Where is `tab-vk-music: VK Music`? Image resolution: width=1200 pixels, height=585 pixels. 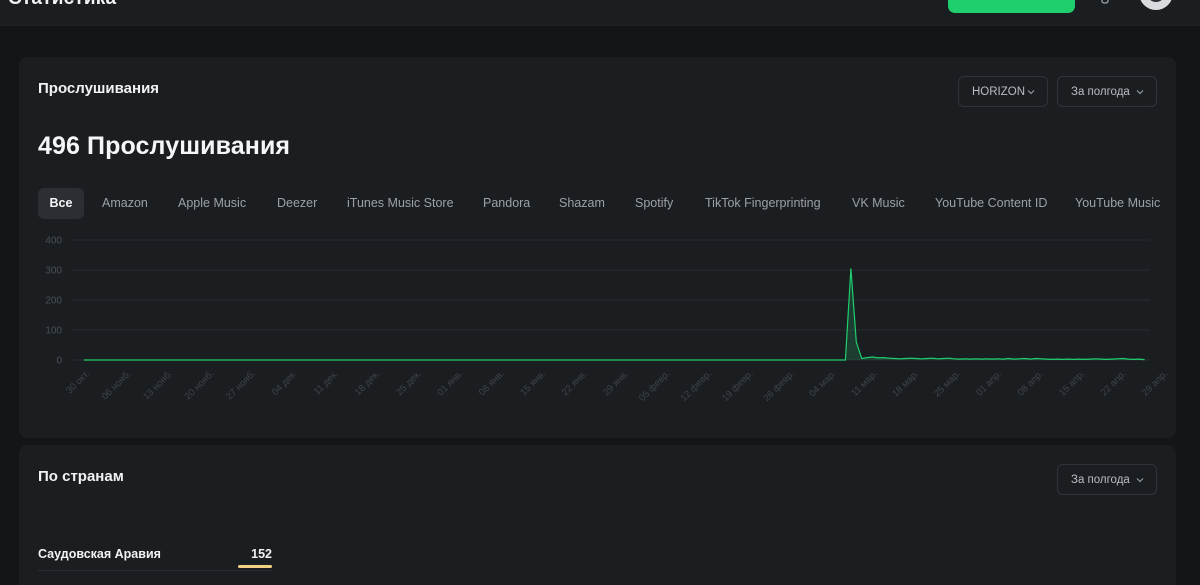
tab-vk-music: VK Music is located at coordinates (878, 203).